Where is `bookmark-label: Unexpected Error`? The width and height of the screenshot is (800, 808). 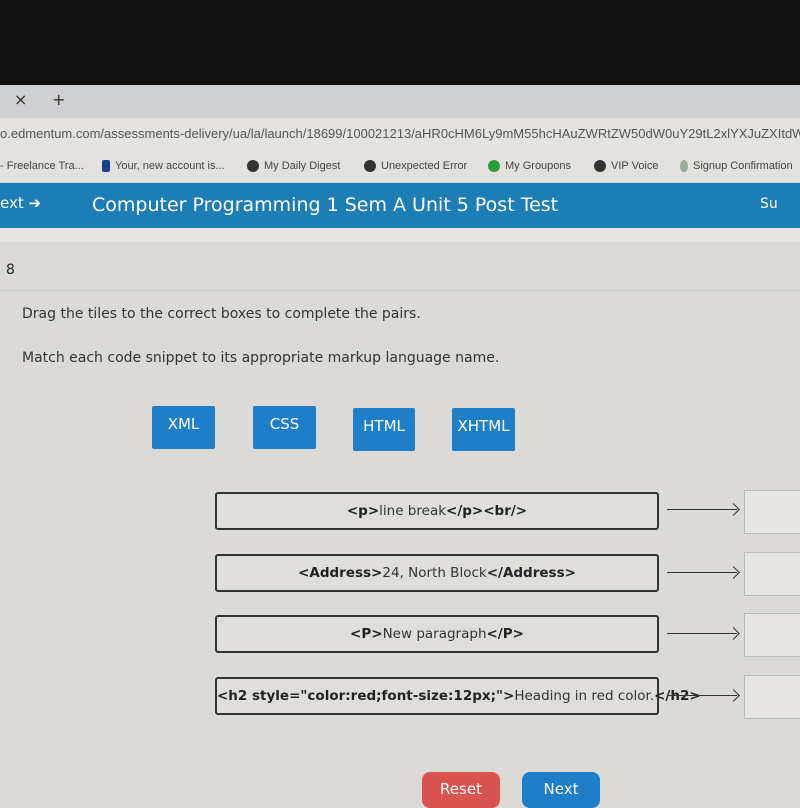 bookmark-label: Unexpected Error is located at coordinates (424, 166).